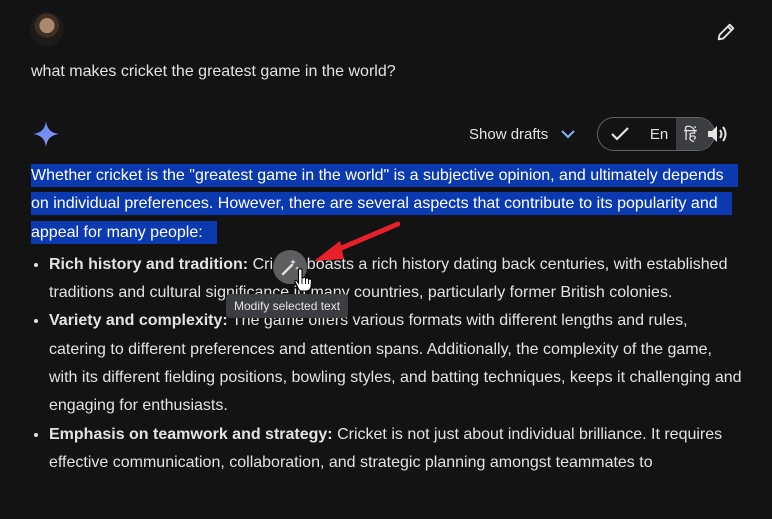 This screenshot has height=519, width=772. I want to click on language-option-english: En, so click(659, 134).